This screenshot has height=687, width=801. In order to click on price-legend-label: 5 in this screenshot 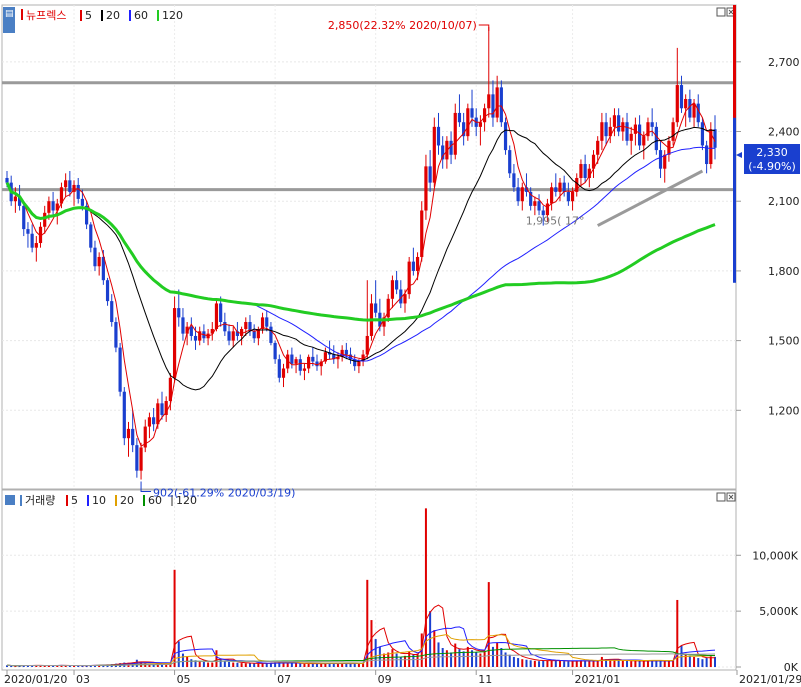, I will do `click(88, 15)`.